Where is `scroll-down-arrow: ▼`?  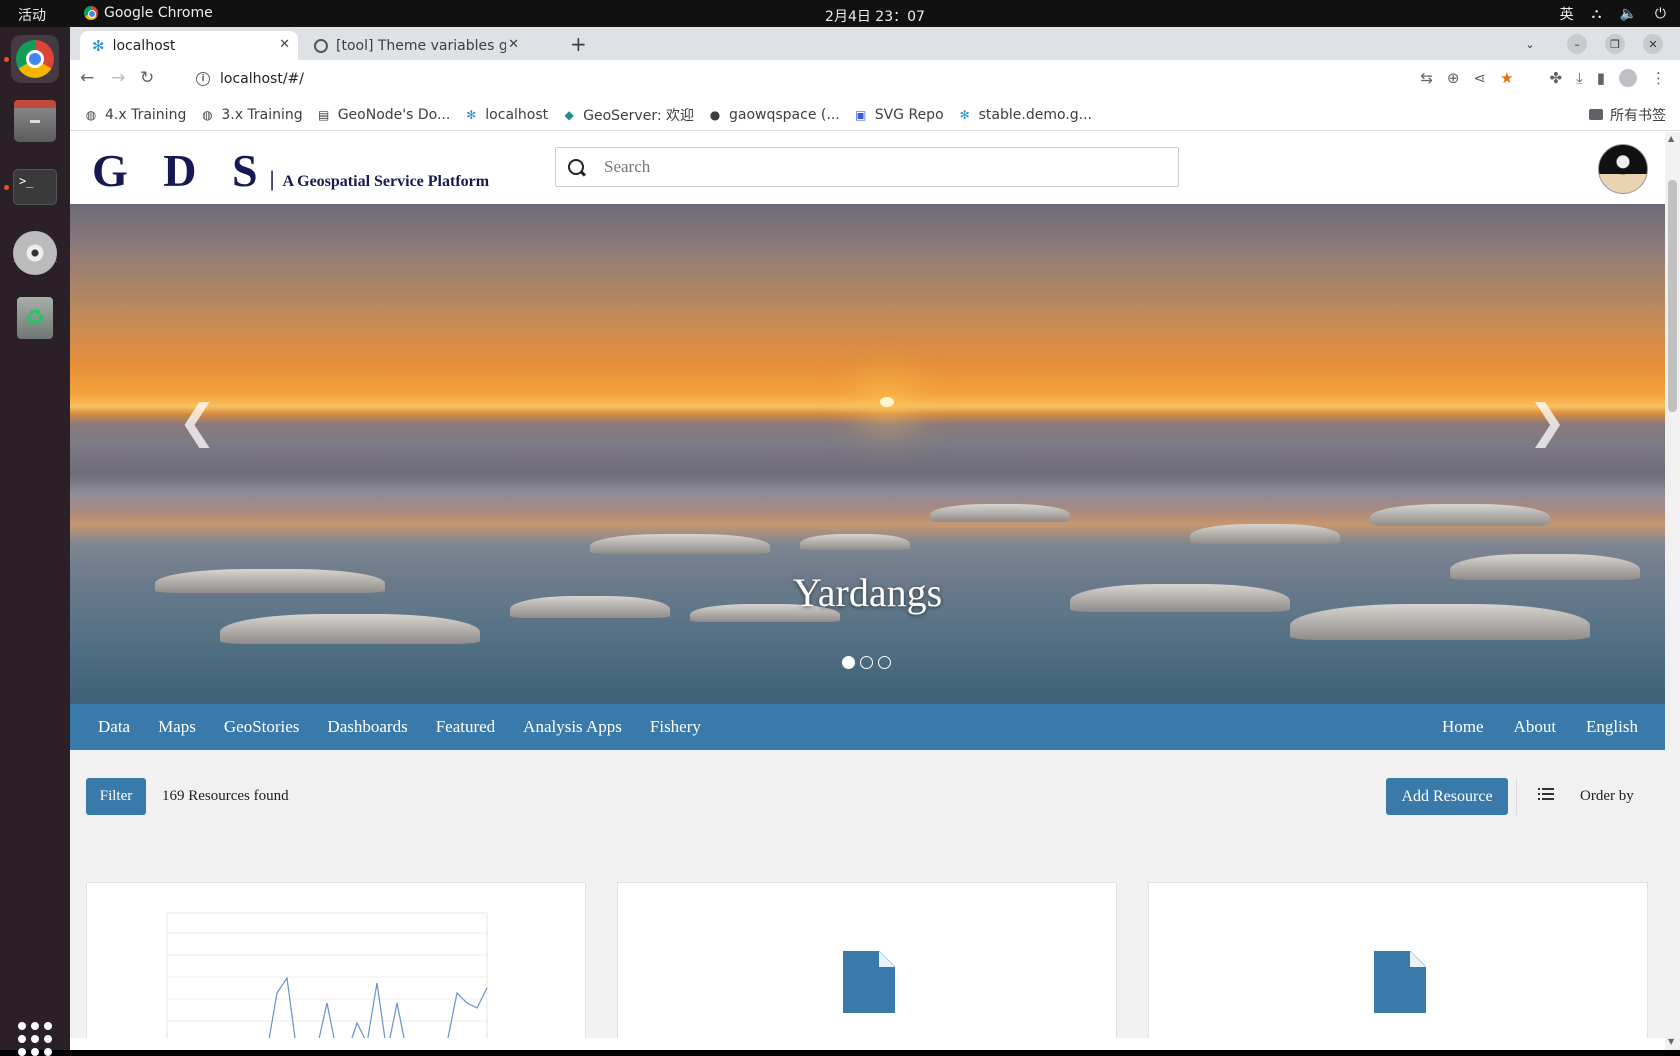 scroll-down-arrow: ▼ is located at coordinates (1671, 1041).